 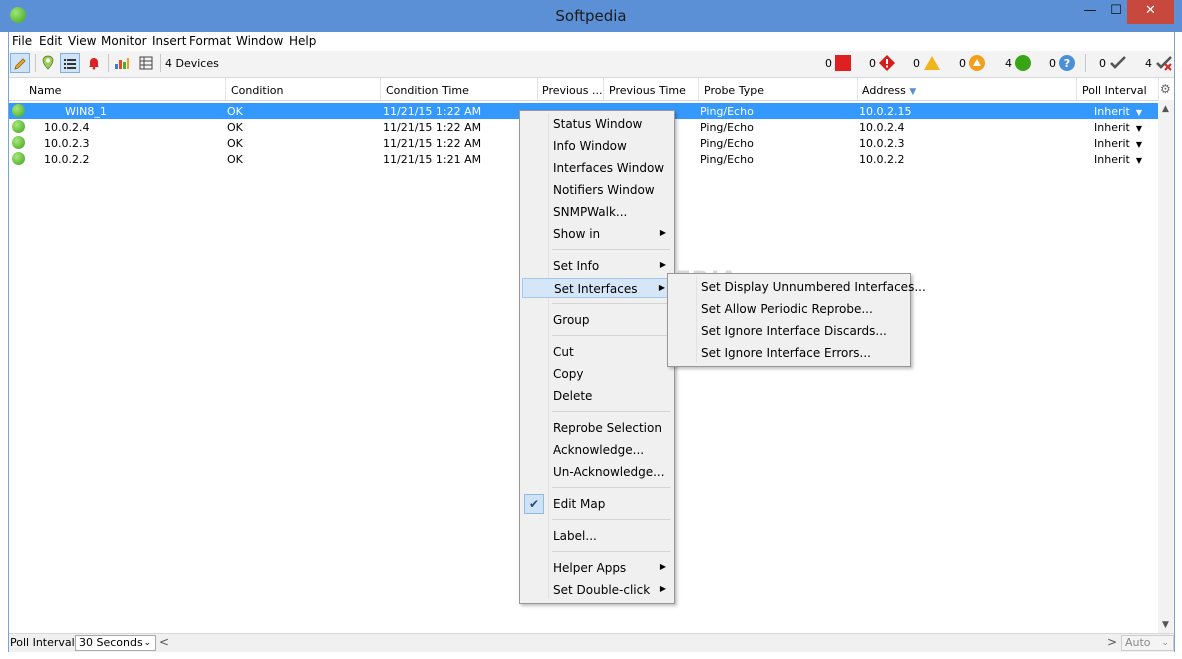 I want to click on menu-copy: Copy, so click(x=596, y=374).